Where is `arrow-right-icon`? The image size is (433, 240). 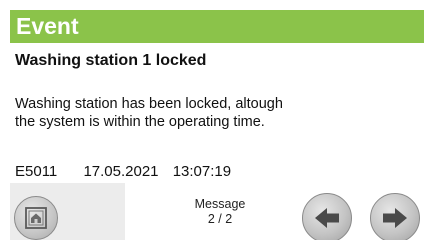
arrow-right-icon is located at coordinates (395, 218).